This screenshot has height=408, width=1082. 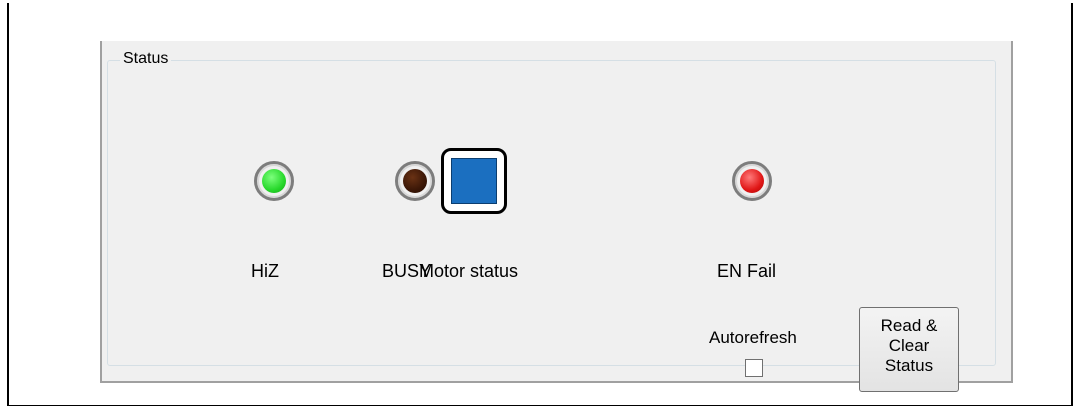 I want to click on en-fail-led-light, so click(x=752, y=181).